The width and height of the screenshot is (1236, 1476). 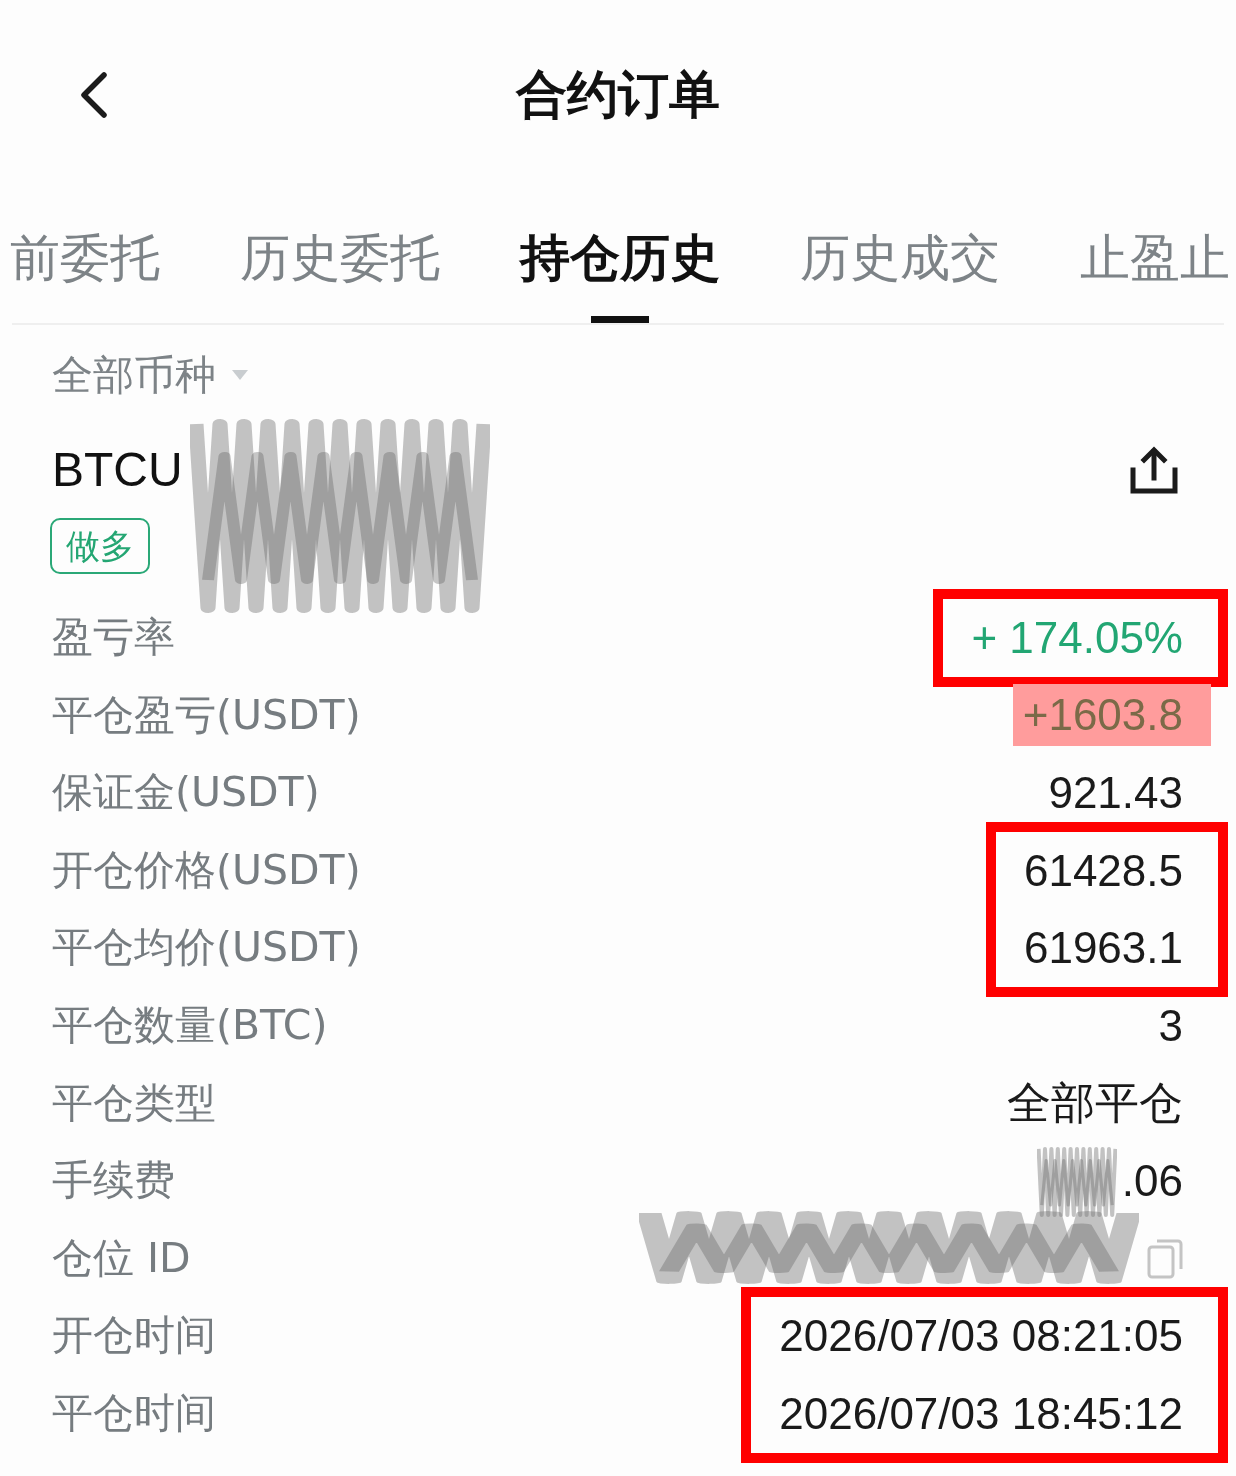 What do you see at coordinates (620, 258) in the screenshot?
I see `tab: 持仓历史` at bounding box center [620, 258].